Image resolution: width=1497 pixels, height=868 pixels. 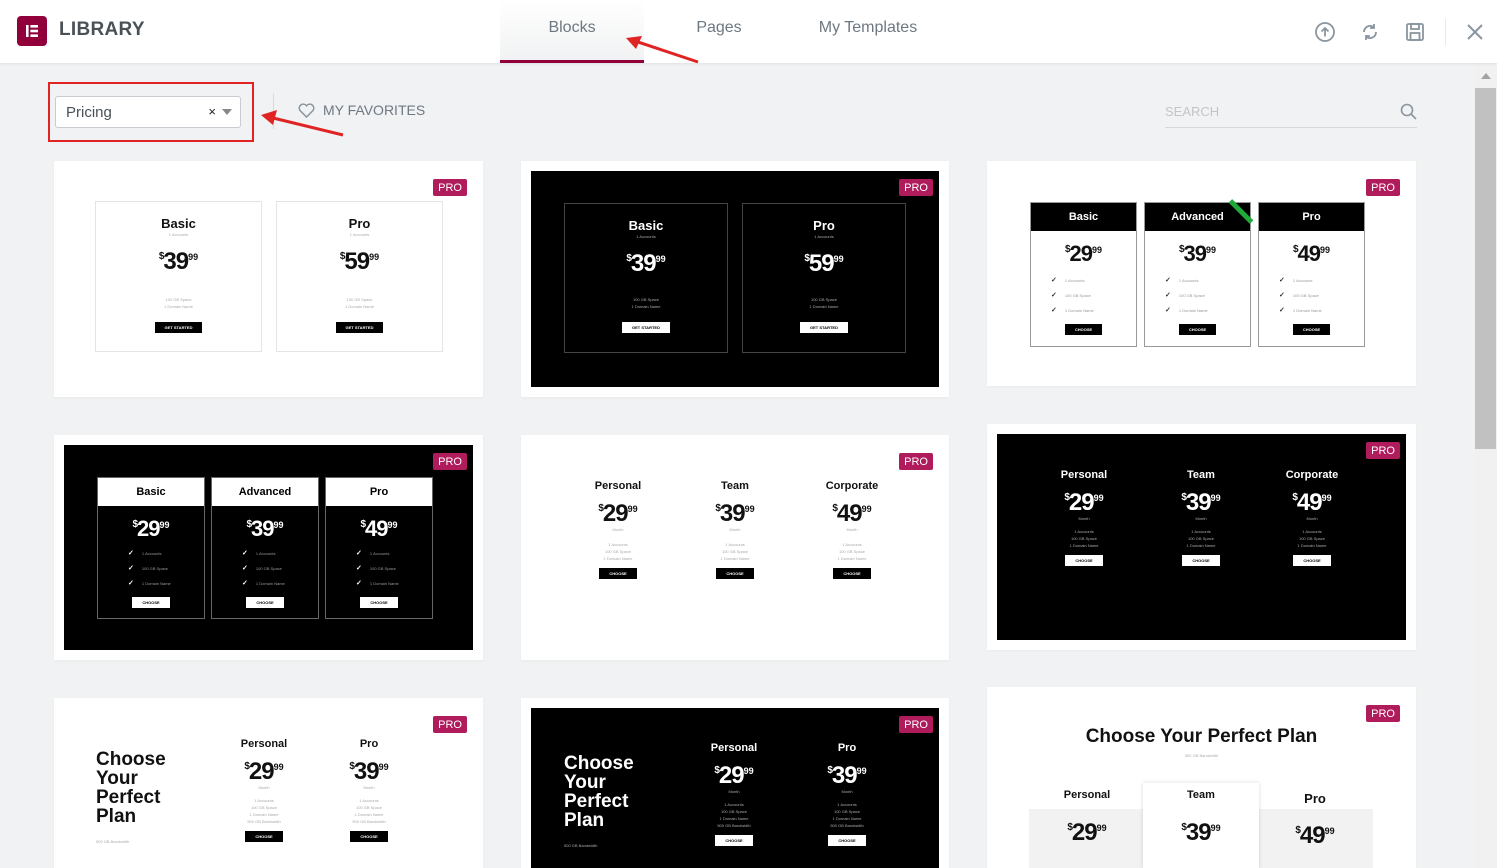 What do you see at coordinates (1369, 31) in the screenshot?
I see `sync-icon` at bounding box center [1369, 31].